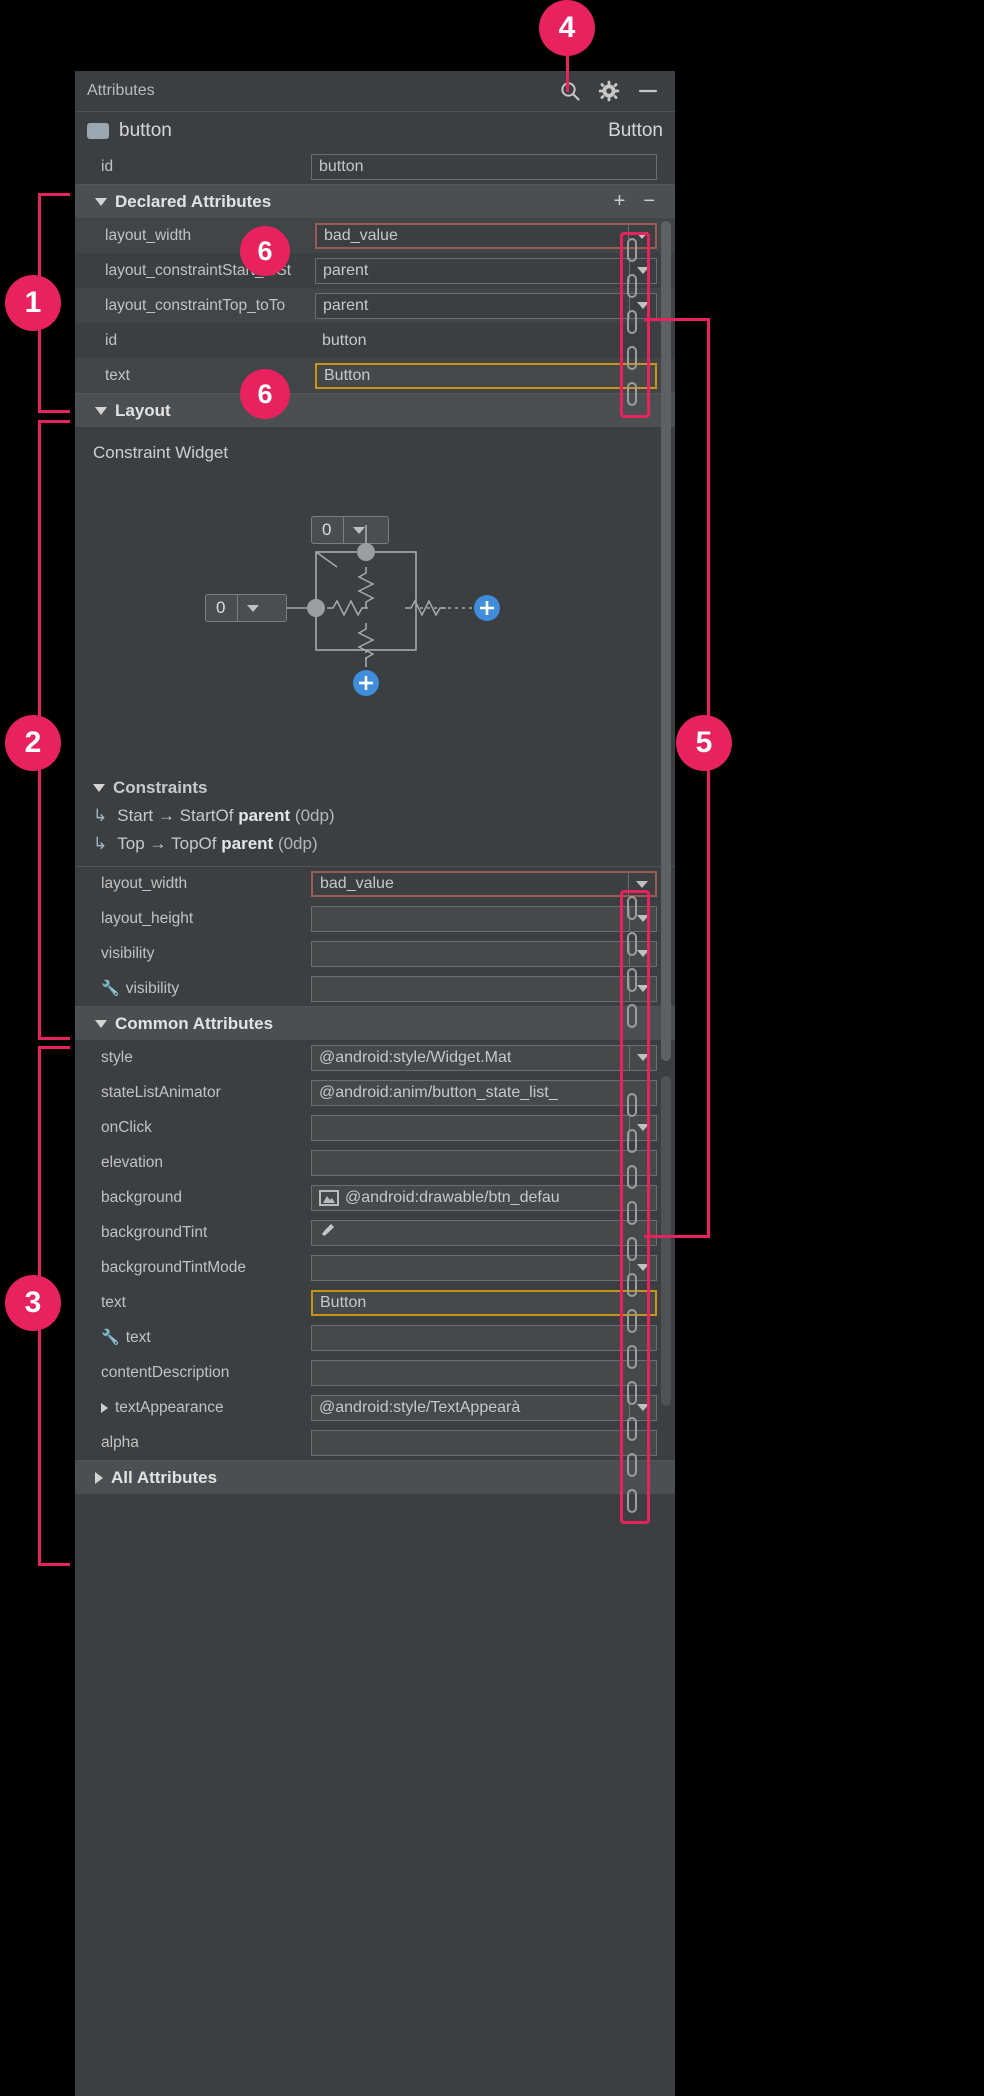  What do you see at coordinates (484, 1407) in the screenshot?
I see `textappearance-input: @android:style/TextAppearà` at bounding box center [484, 1407].